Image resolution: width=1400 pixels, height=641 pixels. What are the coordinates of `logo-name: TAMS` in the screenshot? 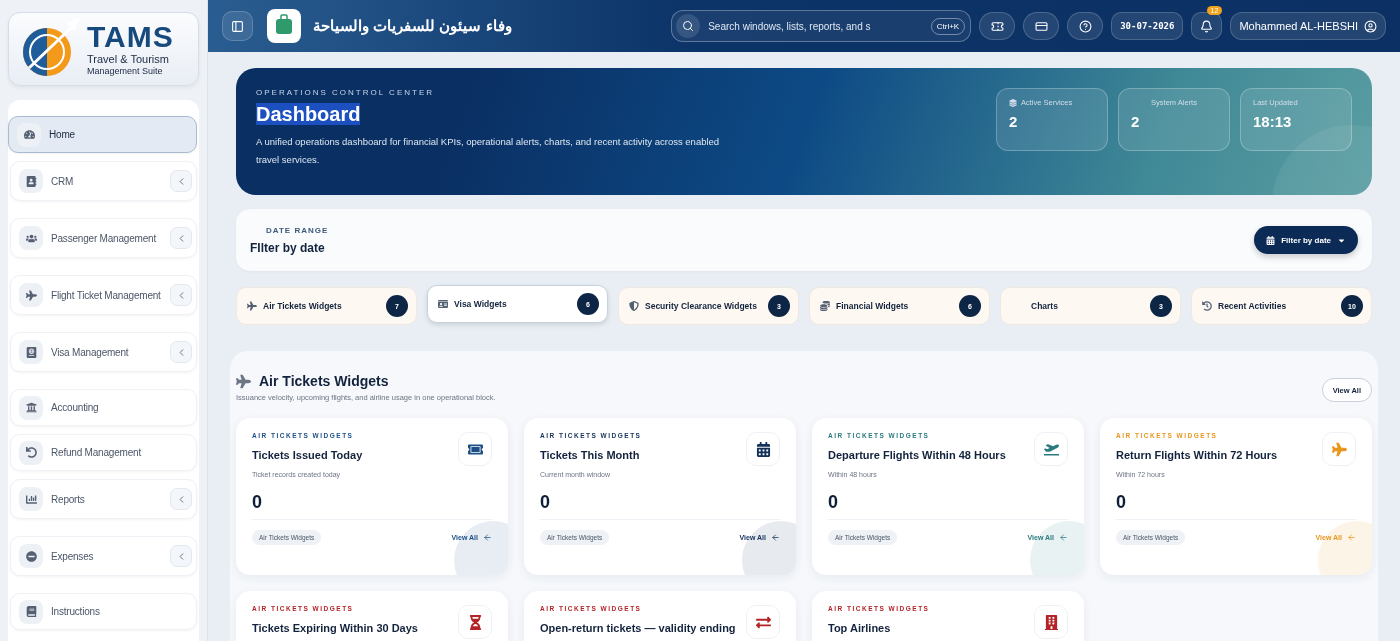 It's located at (130, 37).